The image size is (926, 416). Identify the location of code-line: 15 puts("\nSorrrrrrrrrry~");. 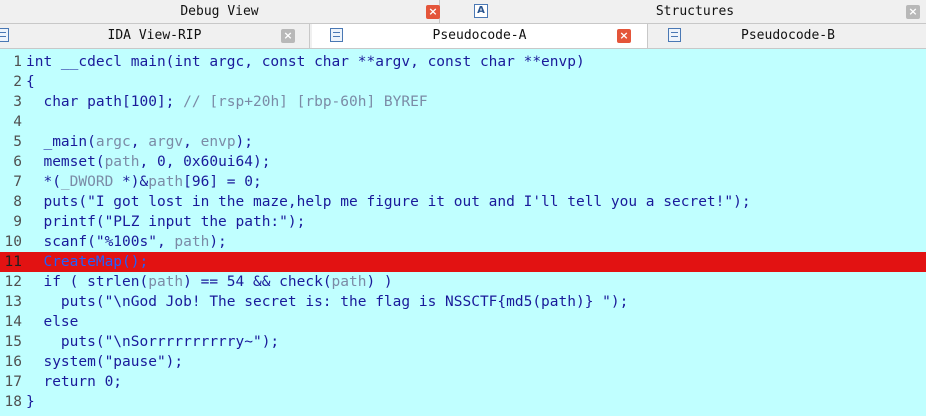
(463, 342).